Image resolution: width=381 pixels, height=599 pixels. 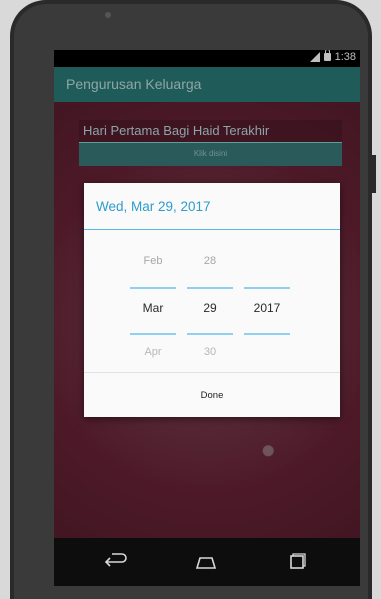 I want to click on home-icon, so click(x=206, y=562).